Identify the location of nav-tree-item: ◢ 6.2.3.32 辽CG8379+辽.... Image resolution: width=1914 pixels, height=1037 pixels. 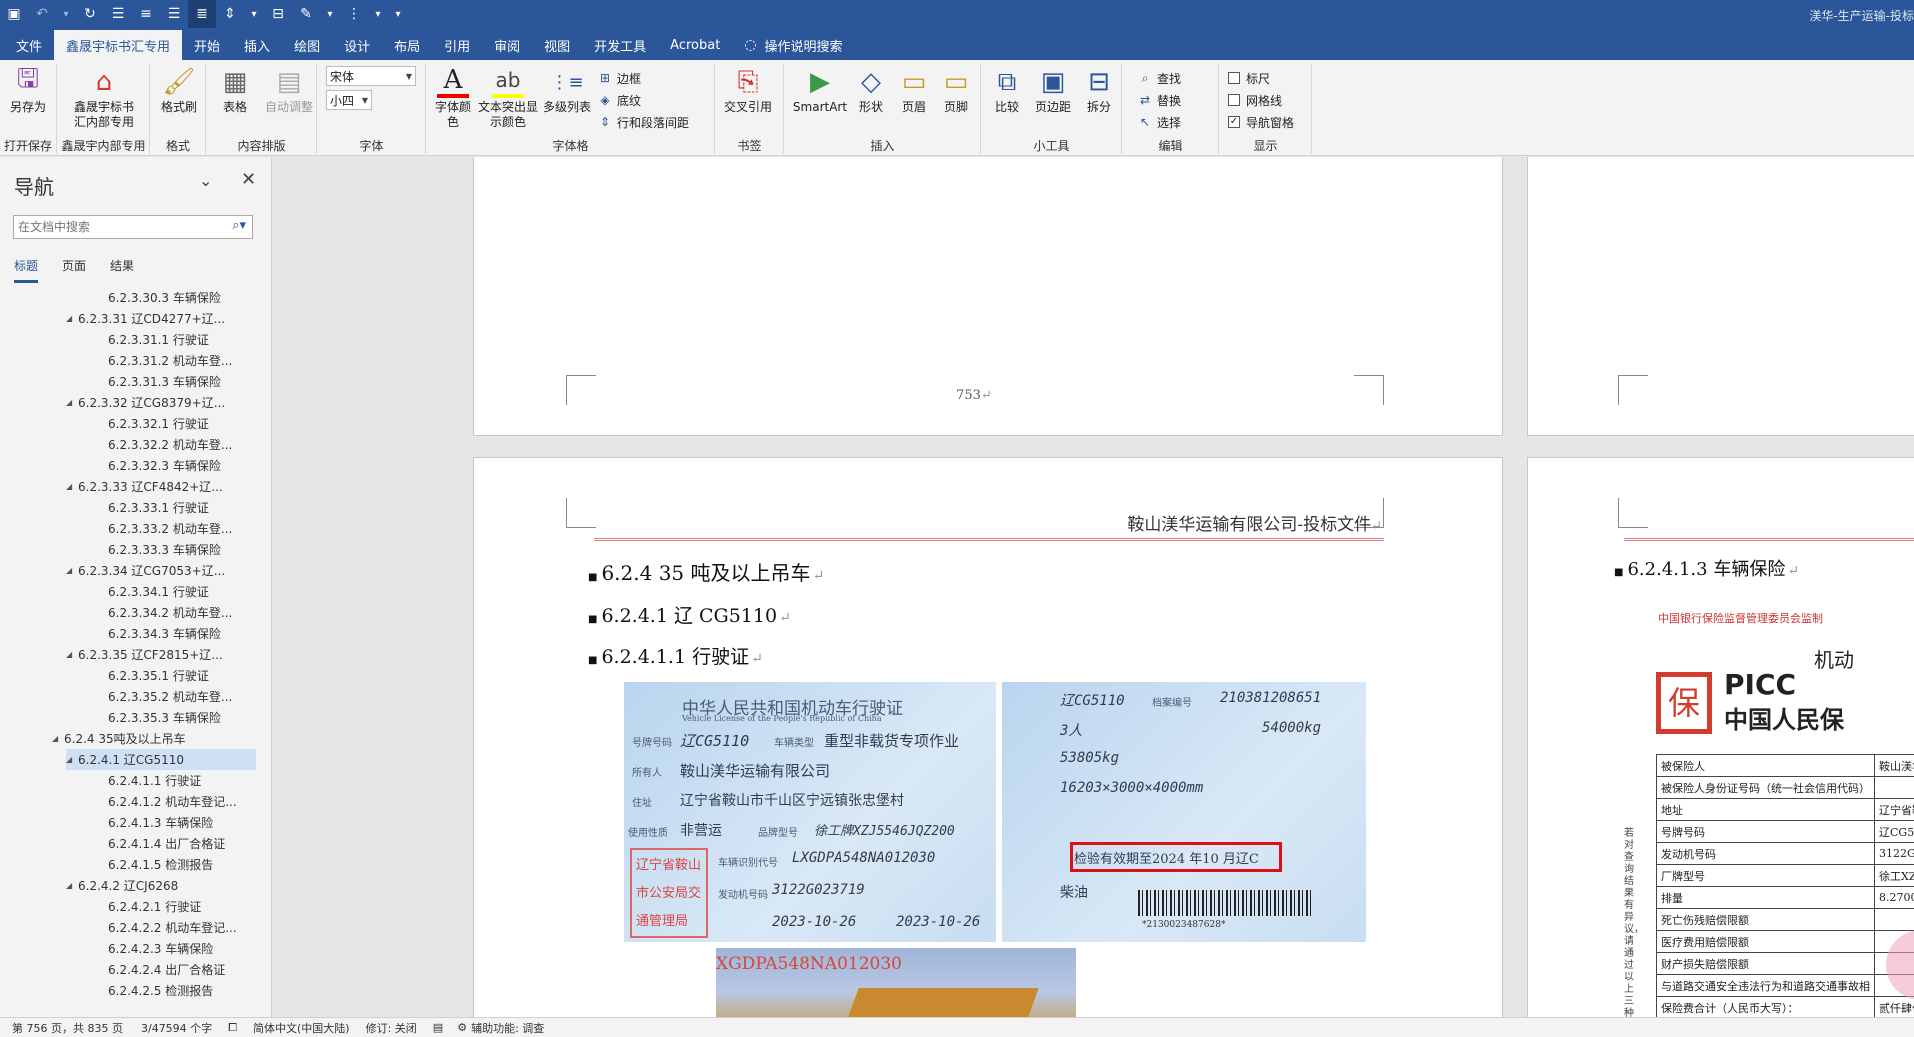
(145, 402).